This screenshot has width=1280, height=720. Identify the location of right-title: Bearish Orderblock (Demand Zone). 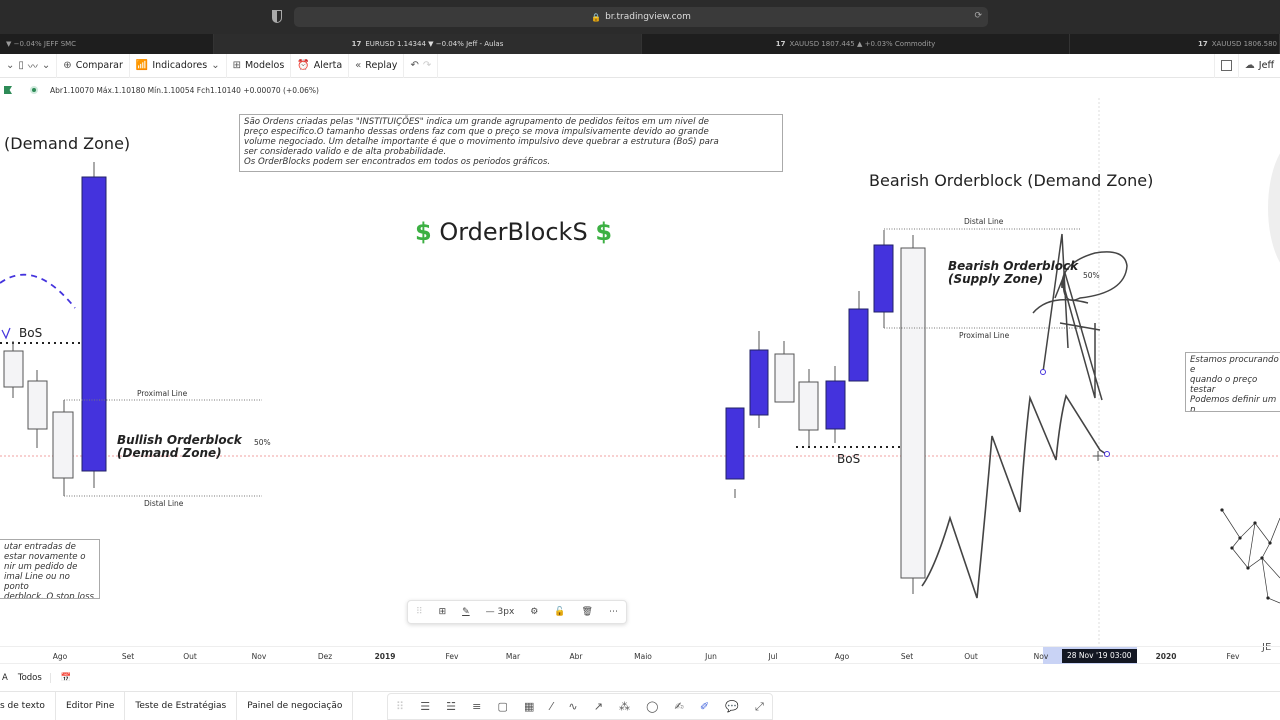
(1011, 180).